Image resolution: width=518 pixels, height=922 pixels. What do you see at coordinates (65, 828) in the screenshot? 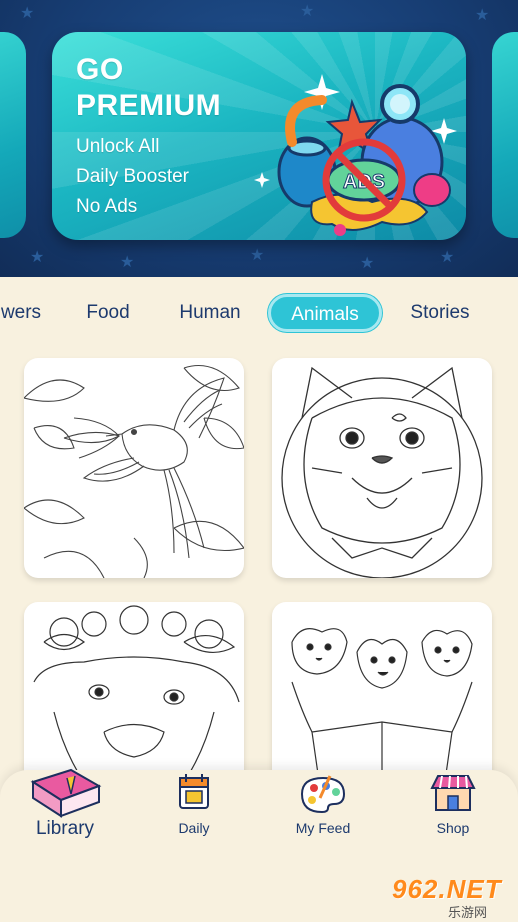
I see `nav-library-label: Library` at bounding box center [65, 828].